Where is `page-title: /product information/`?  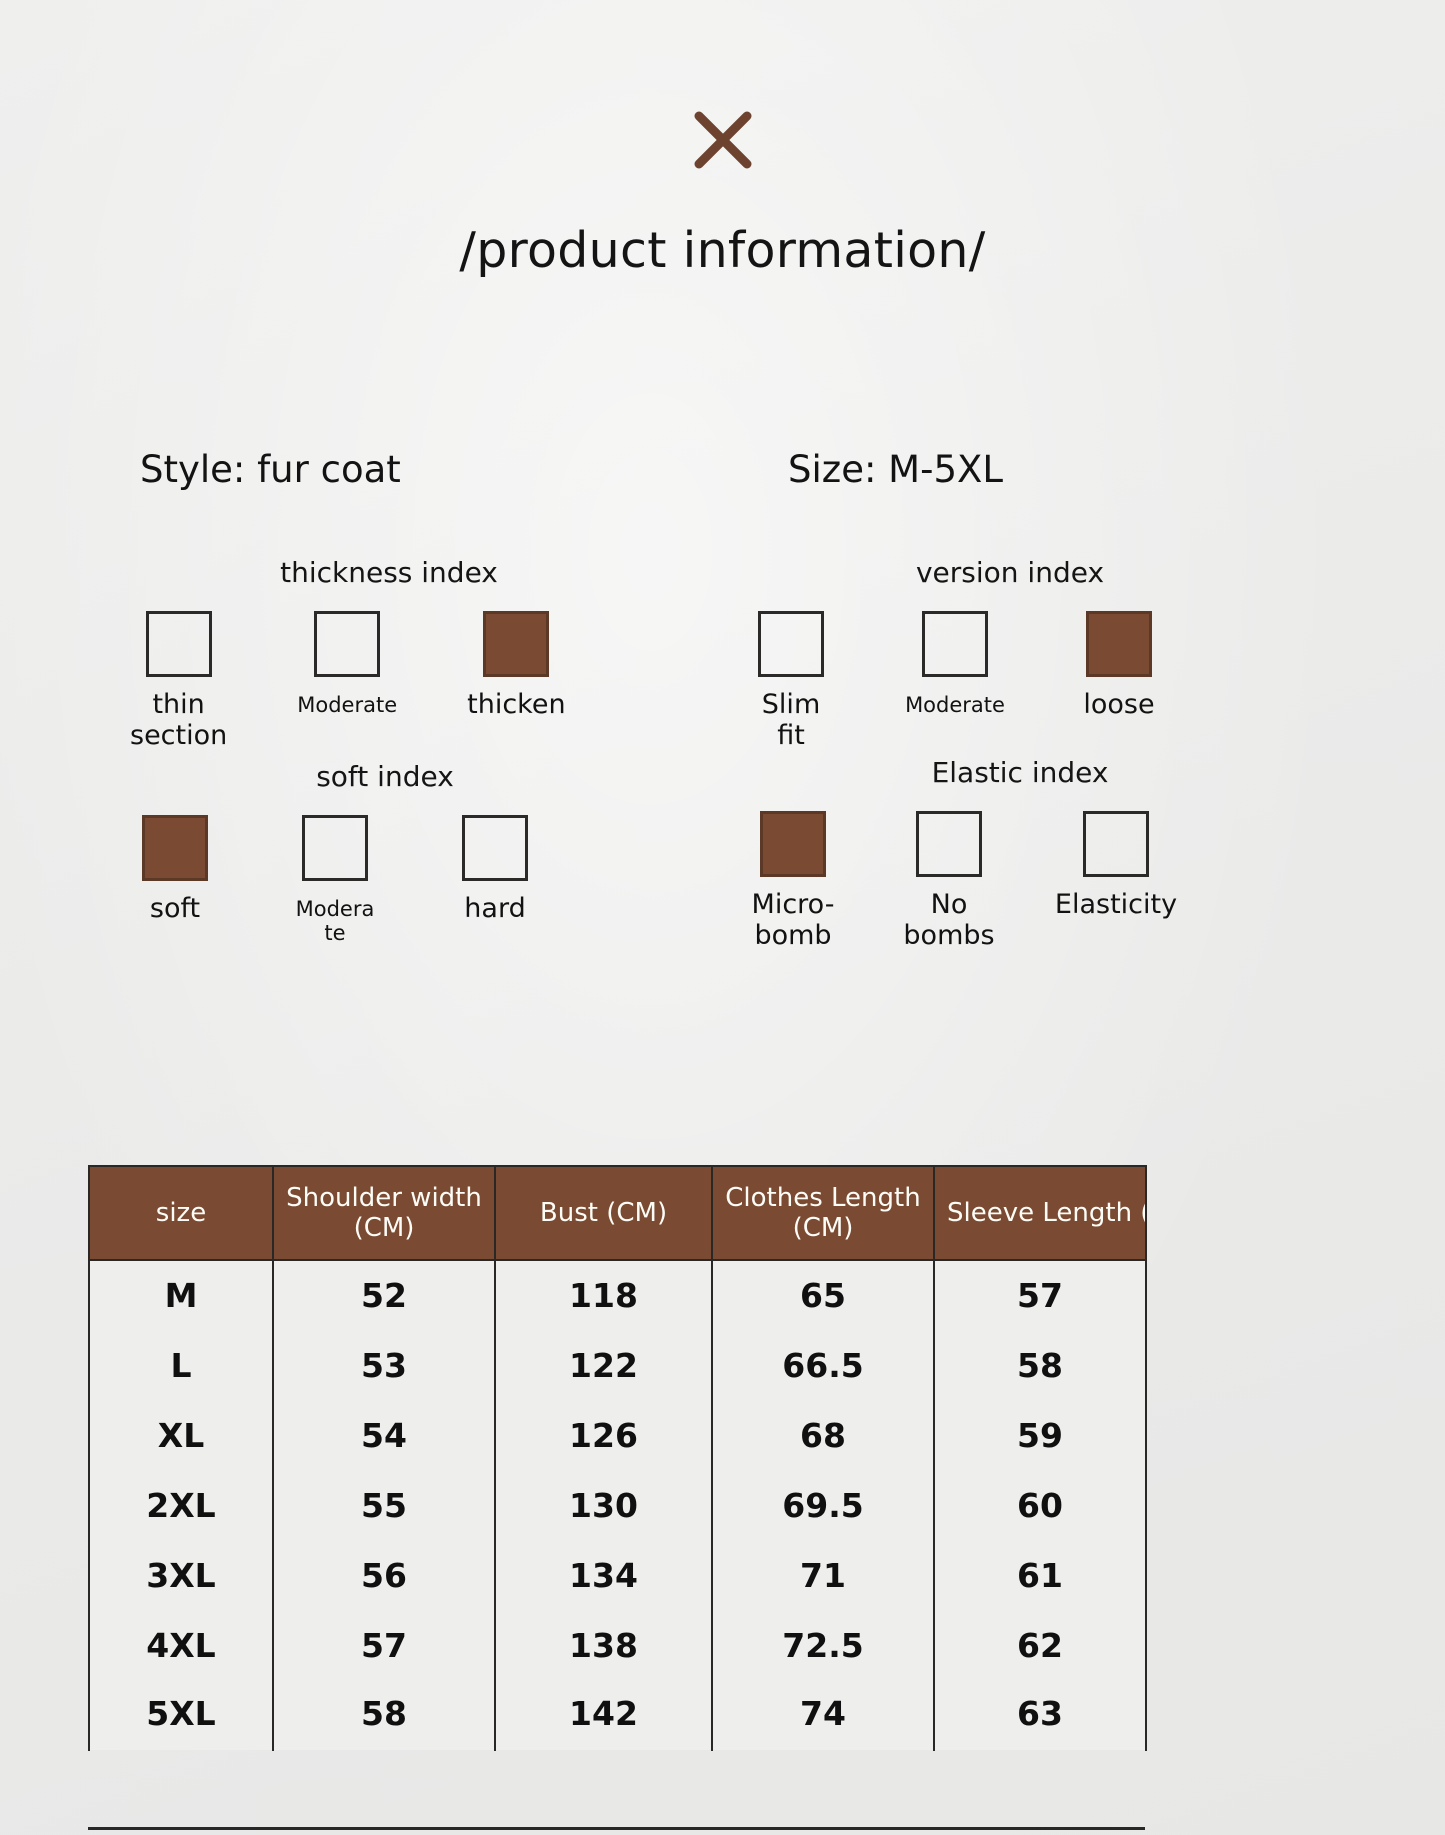
page-title: /product information/ is located at coordinates (722, 250).